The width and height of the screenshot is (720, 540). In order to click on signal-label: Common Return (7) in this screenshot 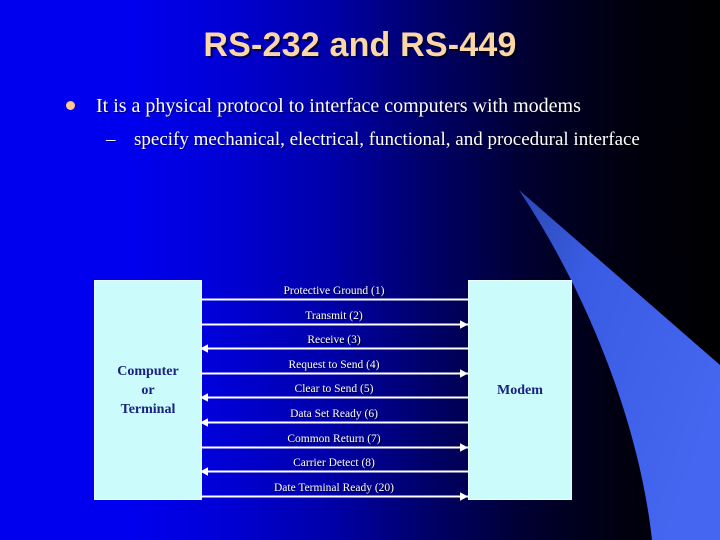, I will do `click(334, 438)`.